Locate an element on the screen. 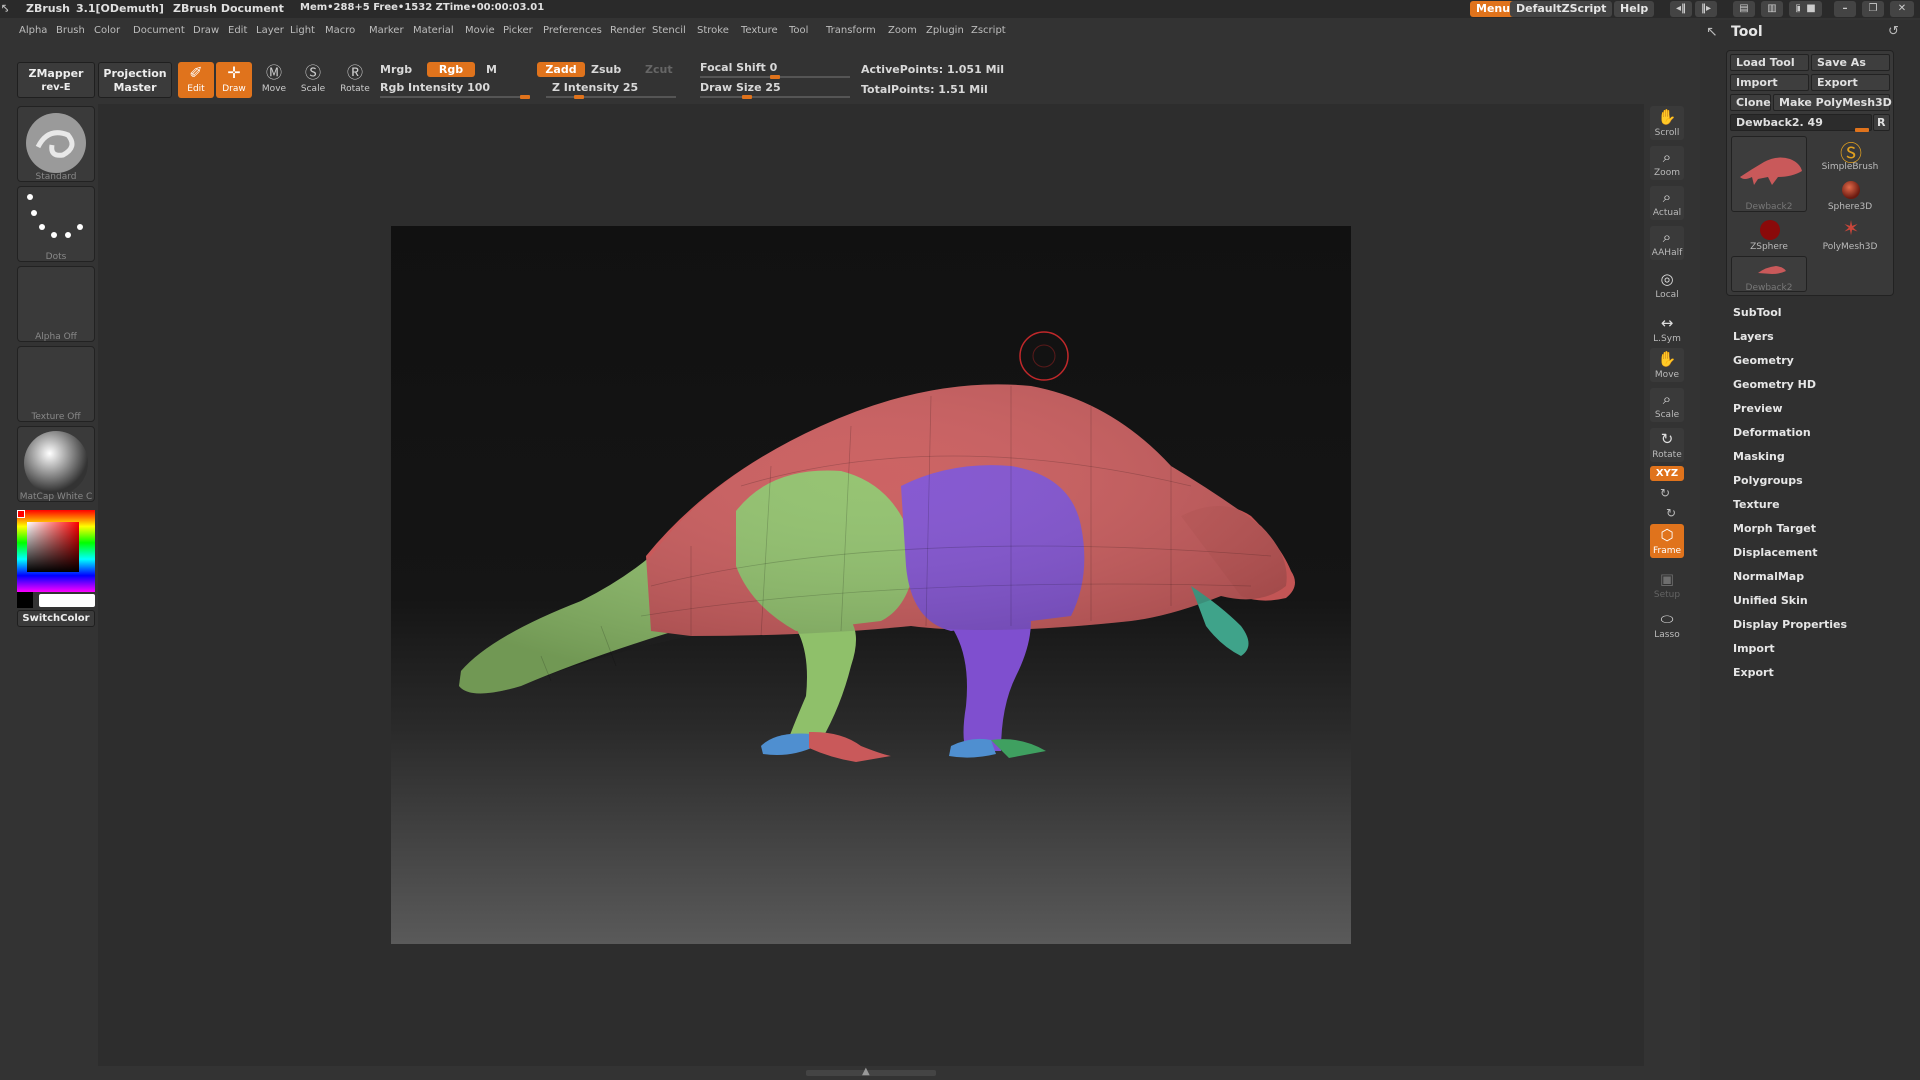 The height and width of the screenshot is (1080, 1920). tool-palette-pin-icon: ↖ is located at coordinates (1712, 32).